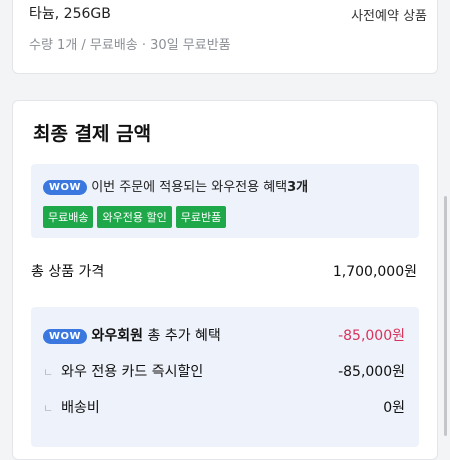 This screenshot has height=460, width=450. I want to click on product-name-text: 타늄, 256GB, so click(70, 14).